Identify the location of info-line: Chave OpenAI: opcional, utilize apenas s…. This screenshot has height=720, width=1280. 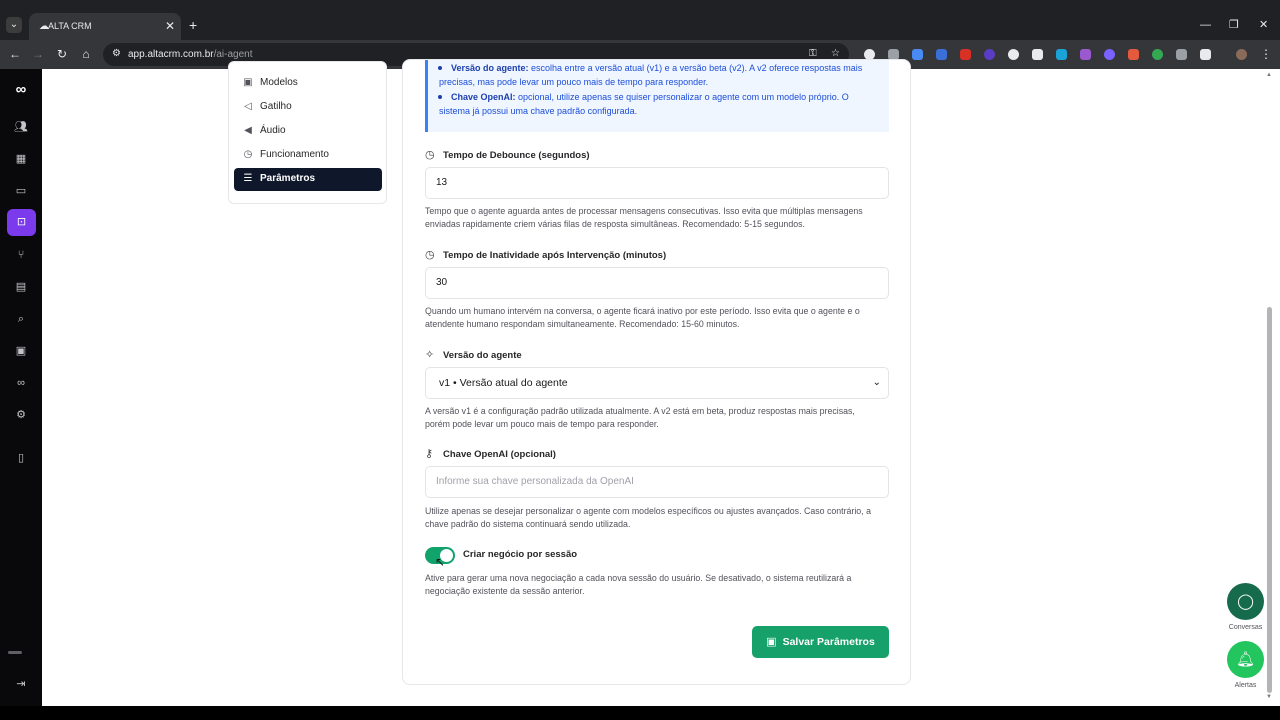
(650, 97).